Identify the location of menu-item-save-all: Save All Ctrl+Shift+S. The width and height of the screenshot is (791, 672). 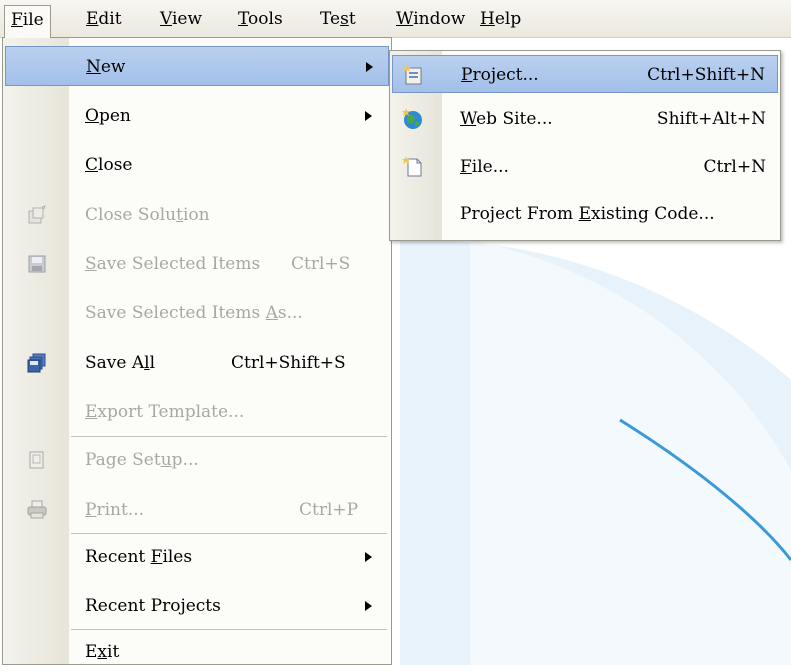
(197, 363).